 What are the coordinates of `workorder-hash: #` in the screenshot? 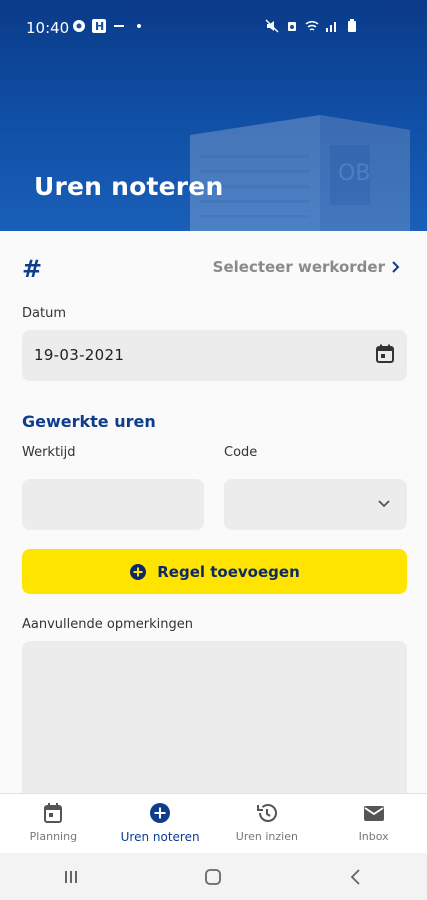 It's located at (32, 269).